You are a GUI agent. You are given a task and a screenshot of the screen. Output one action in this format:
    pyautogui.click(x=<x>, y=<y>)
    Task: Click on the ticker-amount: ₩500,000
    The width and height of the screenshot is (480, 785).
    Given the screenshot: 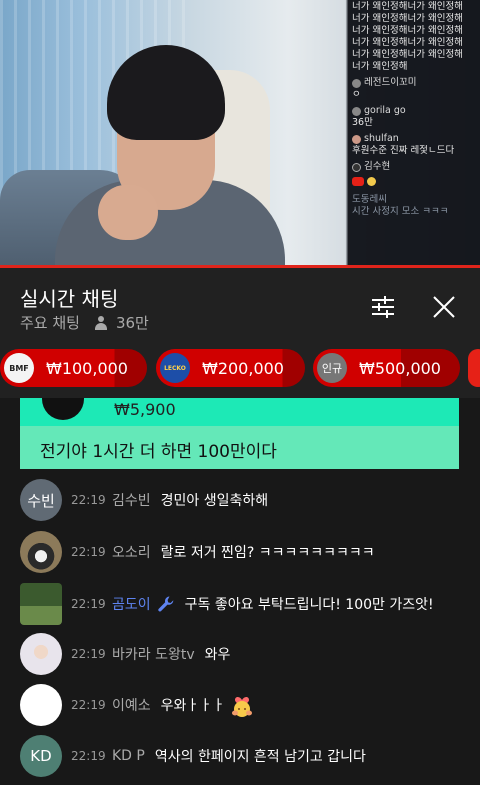 What is the action you would take?
    pyautogui.click(x=400, y=368)
    